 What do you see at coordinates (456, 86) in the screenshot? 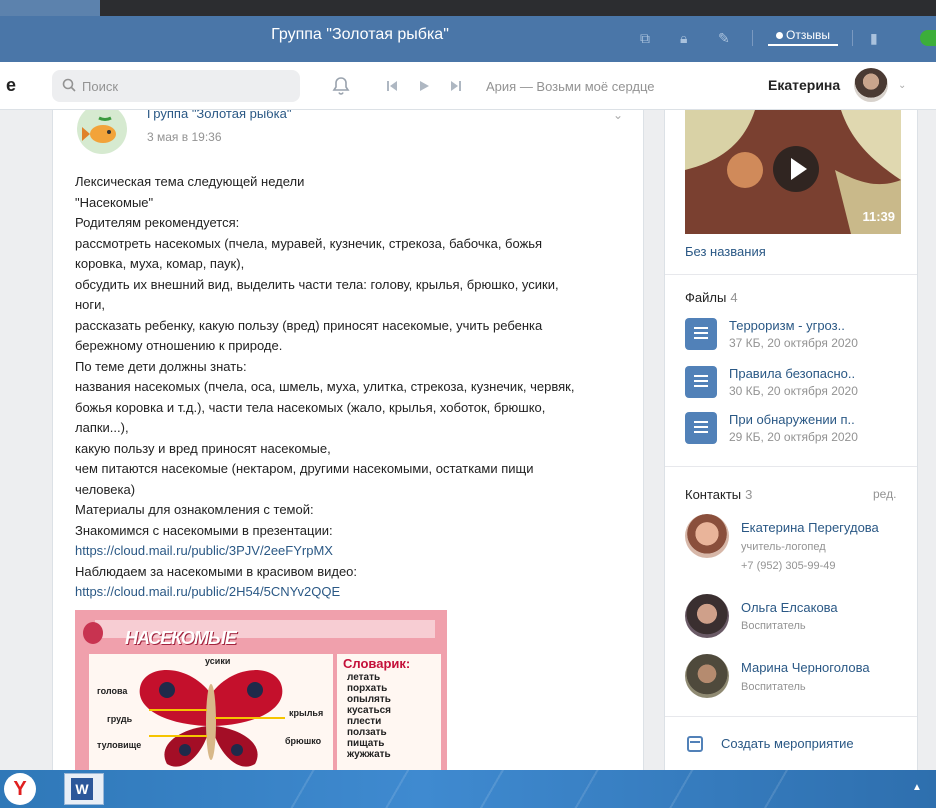
I see `next-track-icon` at bounding box center [456, 86].